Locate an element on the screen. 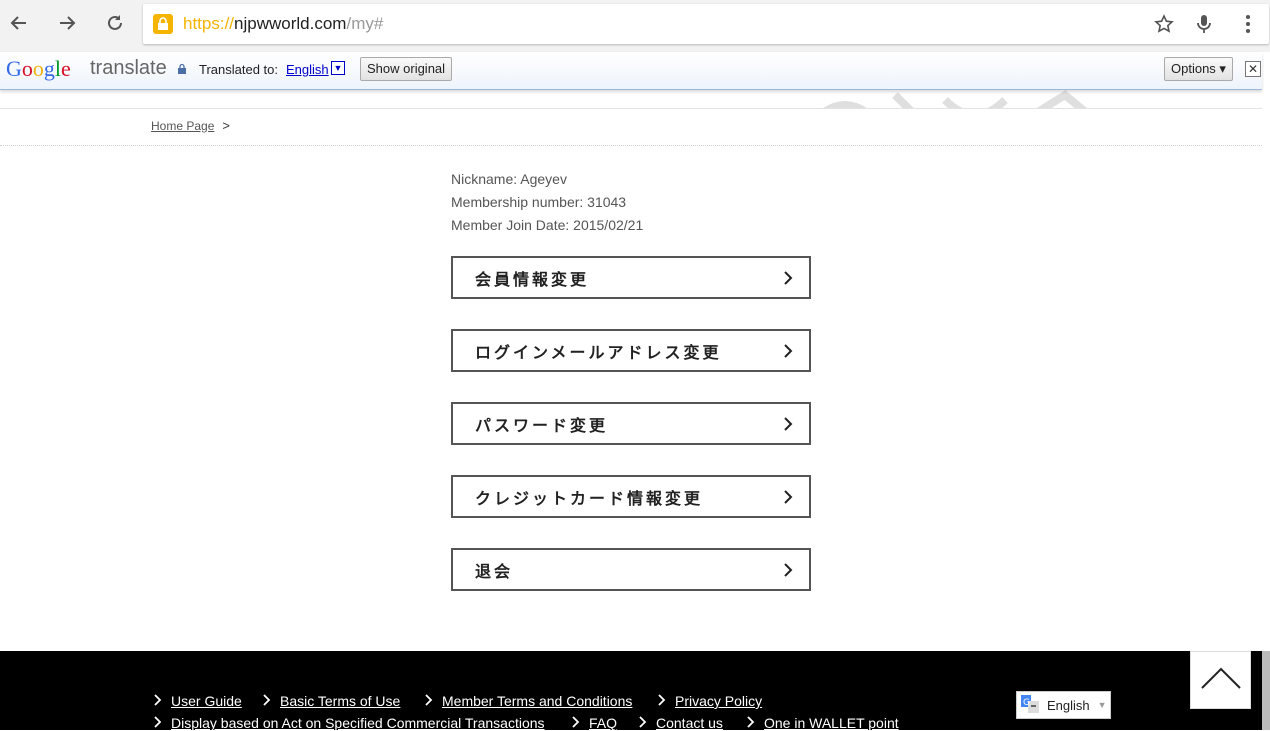 This screenshot has width=1270, height=731. footer-link-faq: FAQ is located at coordinates (594, 723).